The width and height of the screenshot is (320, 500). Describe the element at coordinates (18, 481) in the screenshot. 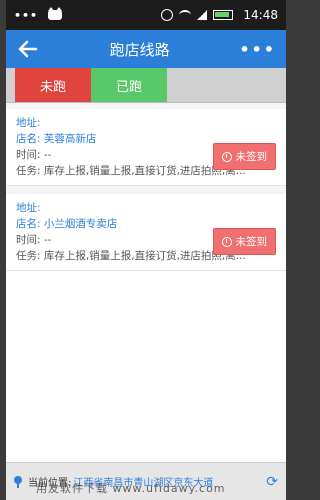

I see `location-pin-icon` at that location.